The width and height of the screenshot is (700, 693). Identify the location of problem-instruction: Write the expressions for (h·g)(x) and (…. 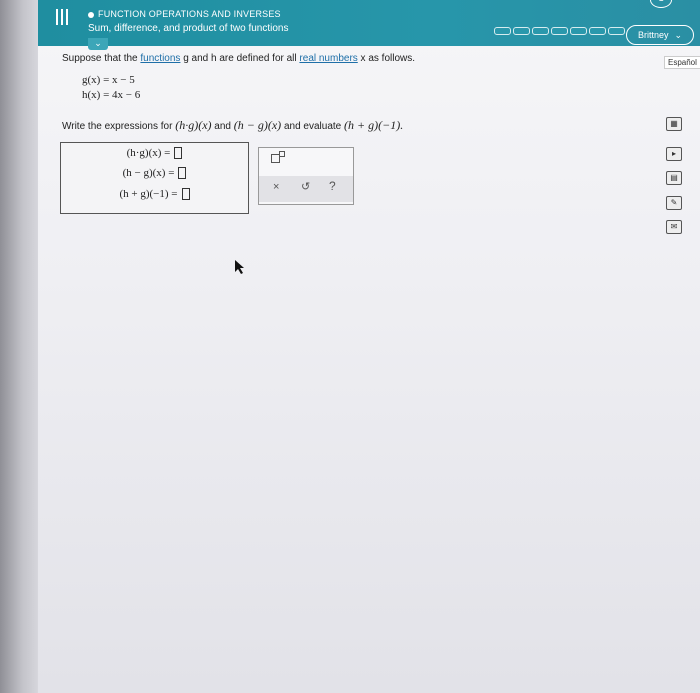
(233, 125).